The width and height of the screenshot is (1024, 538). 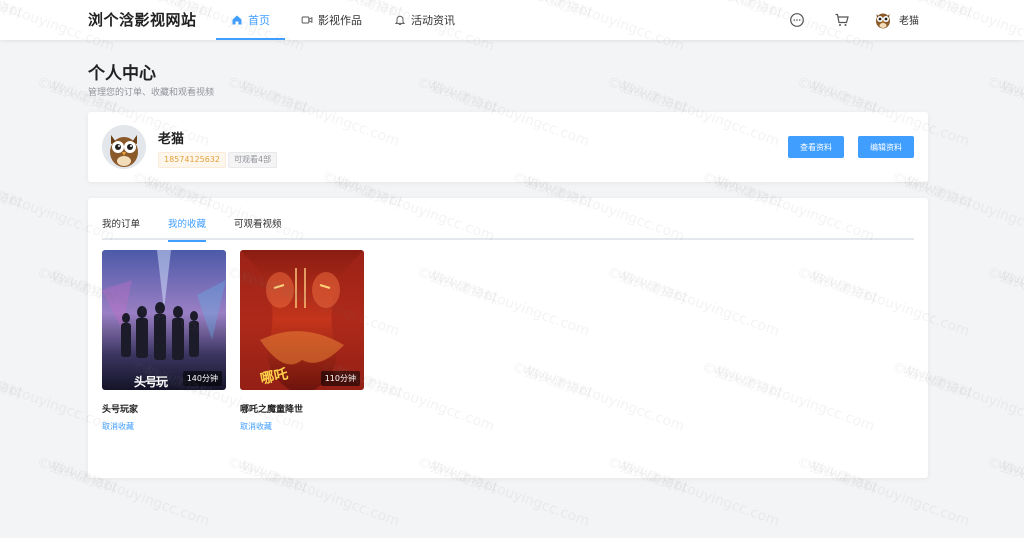 I want to click on view-profile-button: 查看资料, so click(x=816, y=147).